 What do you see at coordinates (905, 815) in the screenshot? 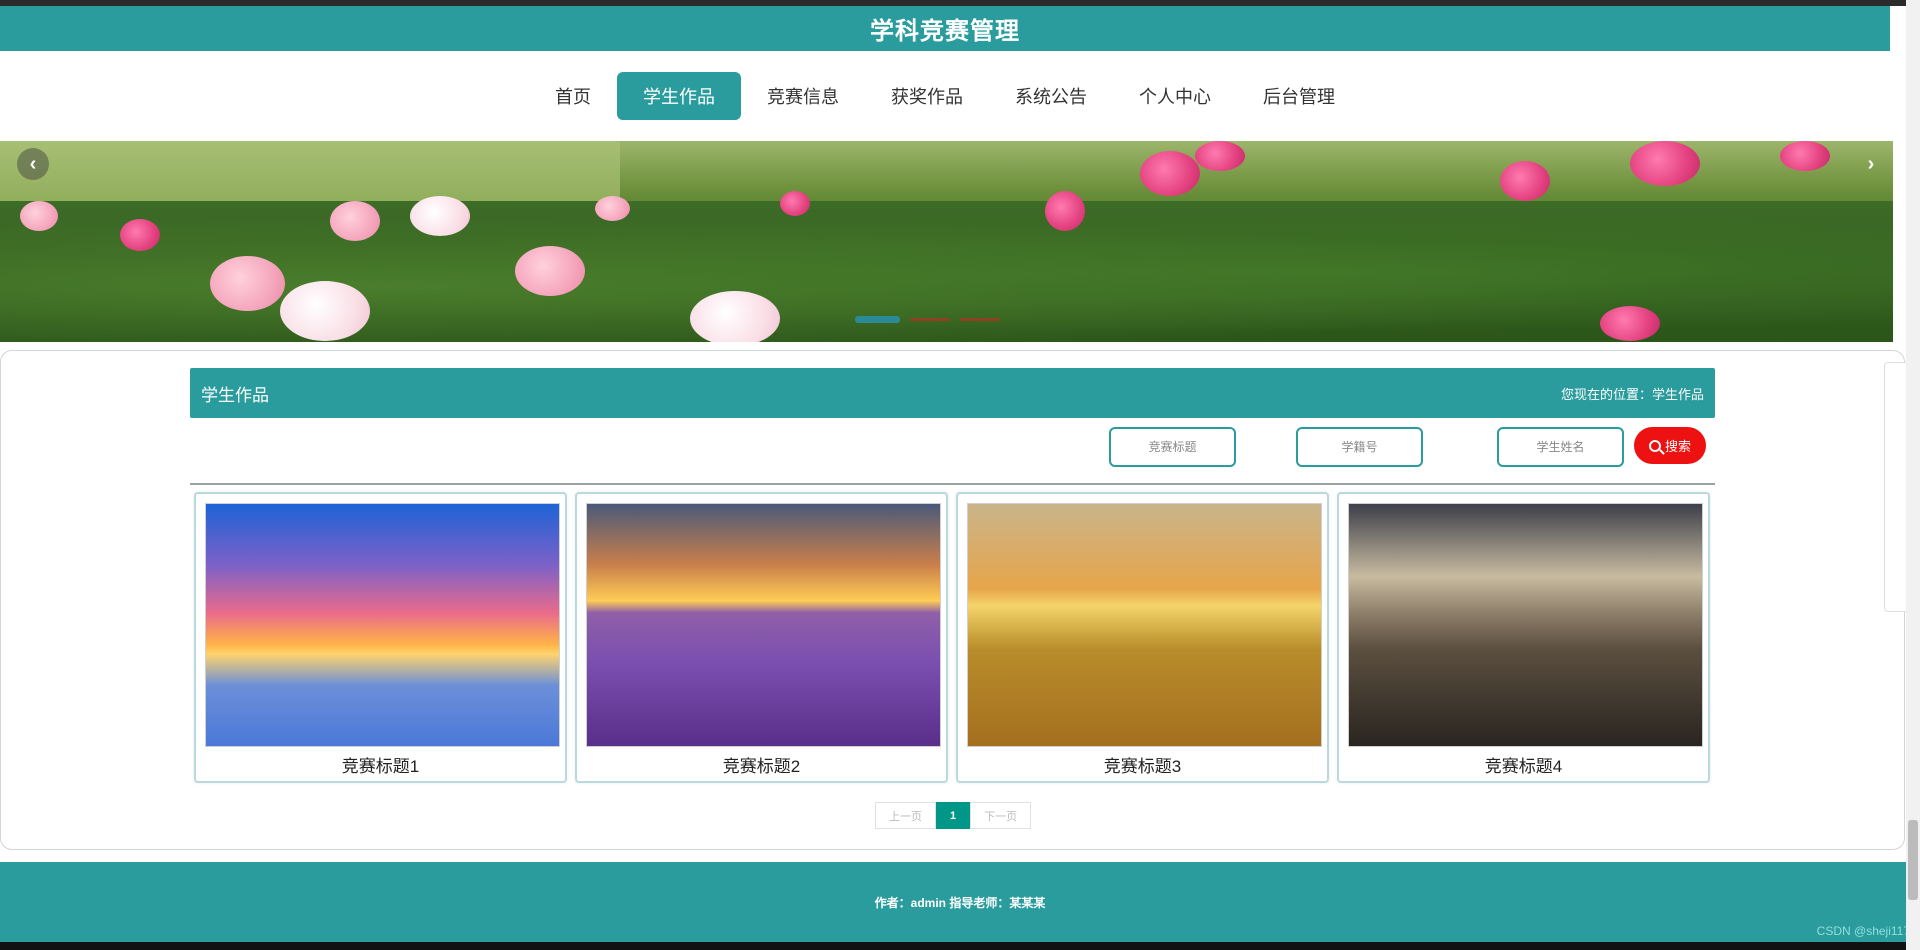
I see `prev-page-button: 上一页` at bounding box center [905, 815].